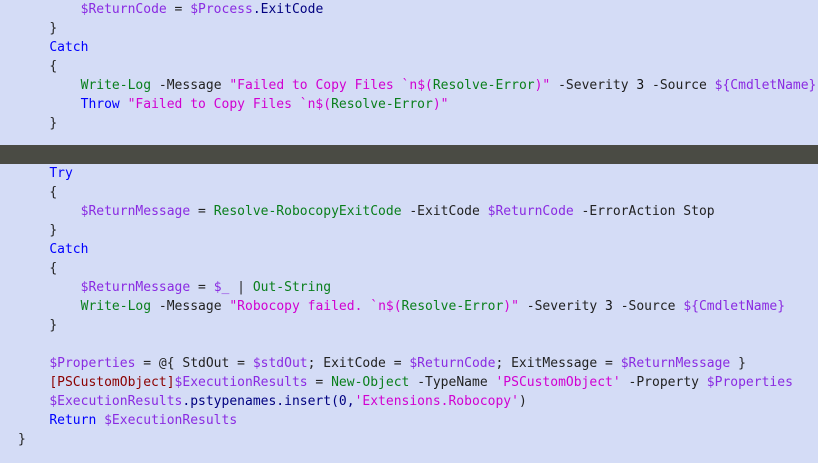  What do you see at coordinates (409, 9) in the screenshot?
I see `code-line: $ReturnCode = $Process.ExitCode` at bounding box center [409, 9].